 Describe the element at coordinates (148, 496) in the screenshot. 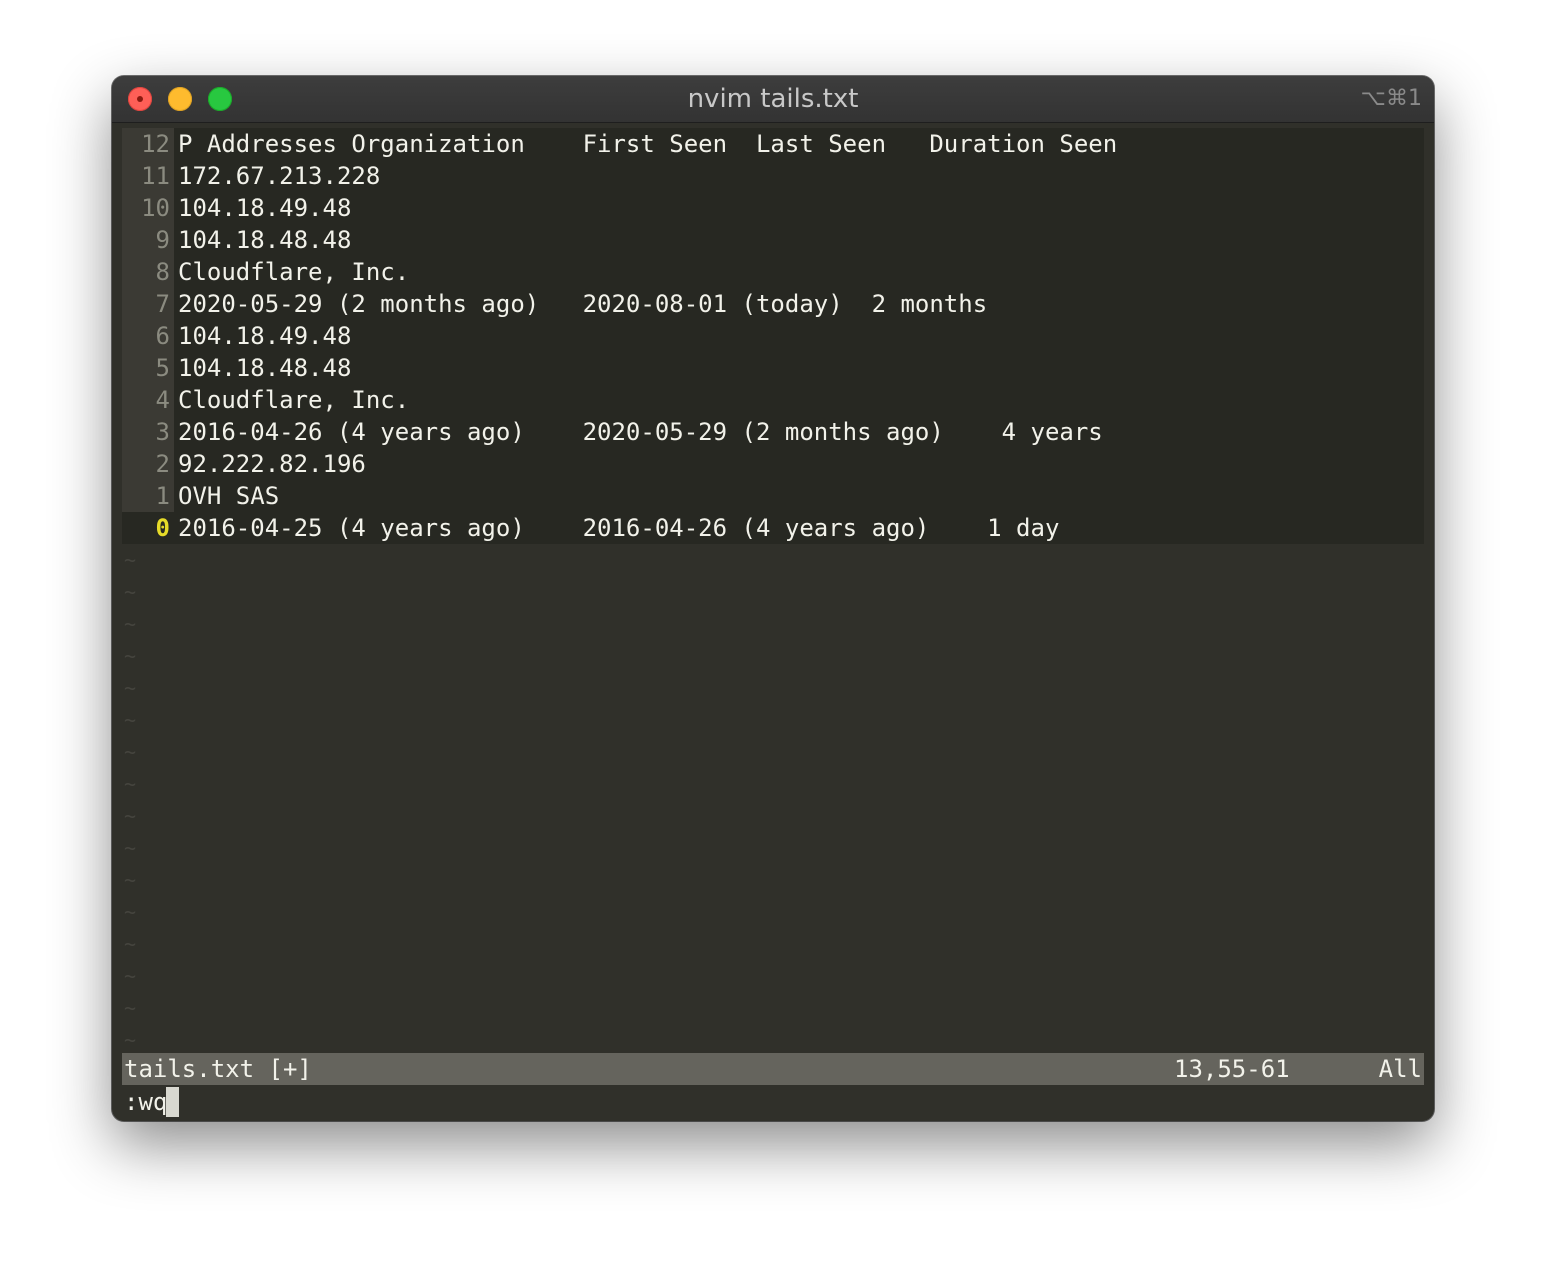

I see `line-number: 1` at that location.